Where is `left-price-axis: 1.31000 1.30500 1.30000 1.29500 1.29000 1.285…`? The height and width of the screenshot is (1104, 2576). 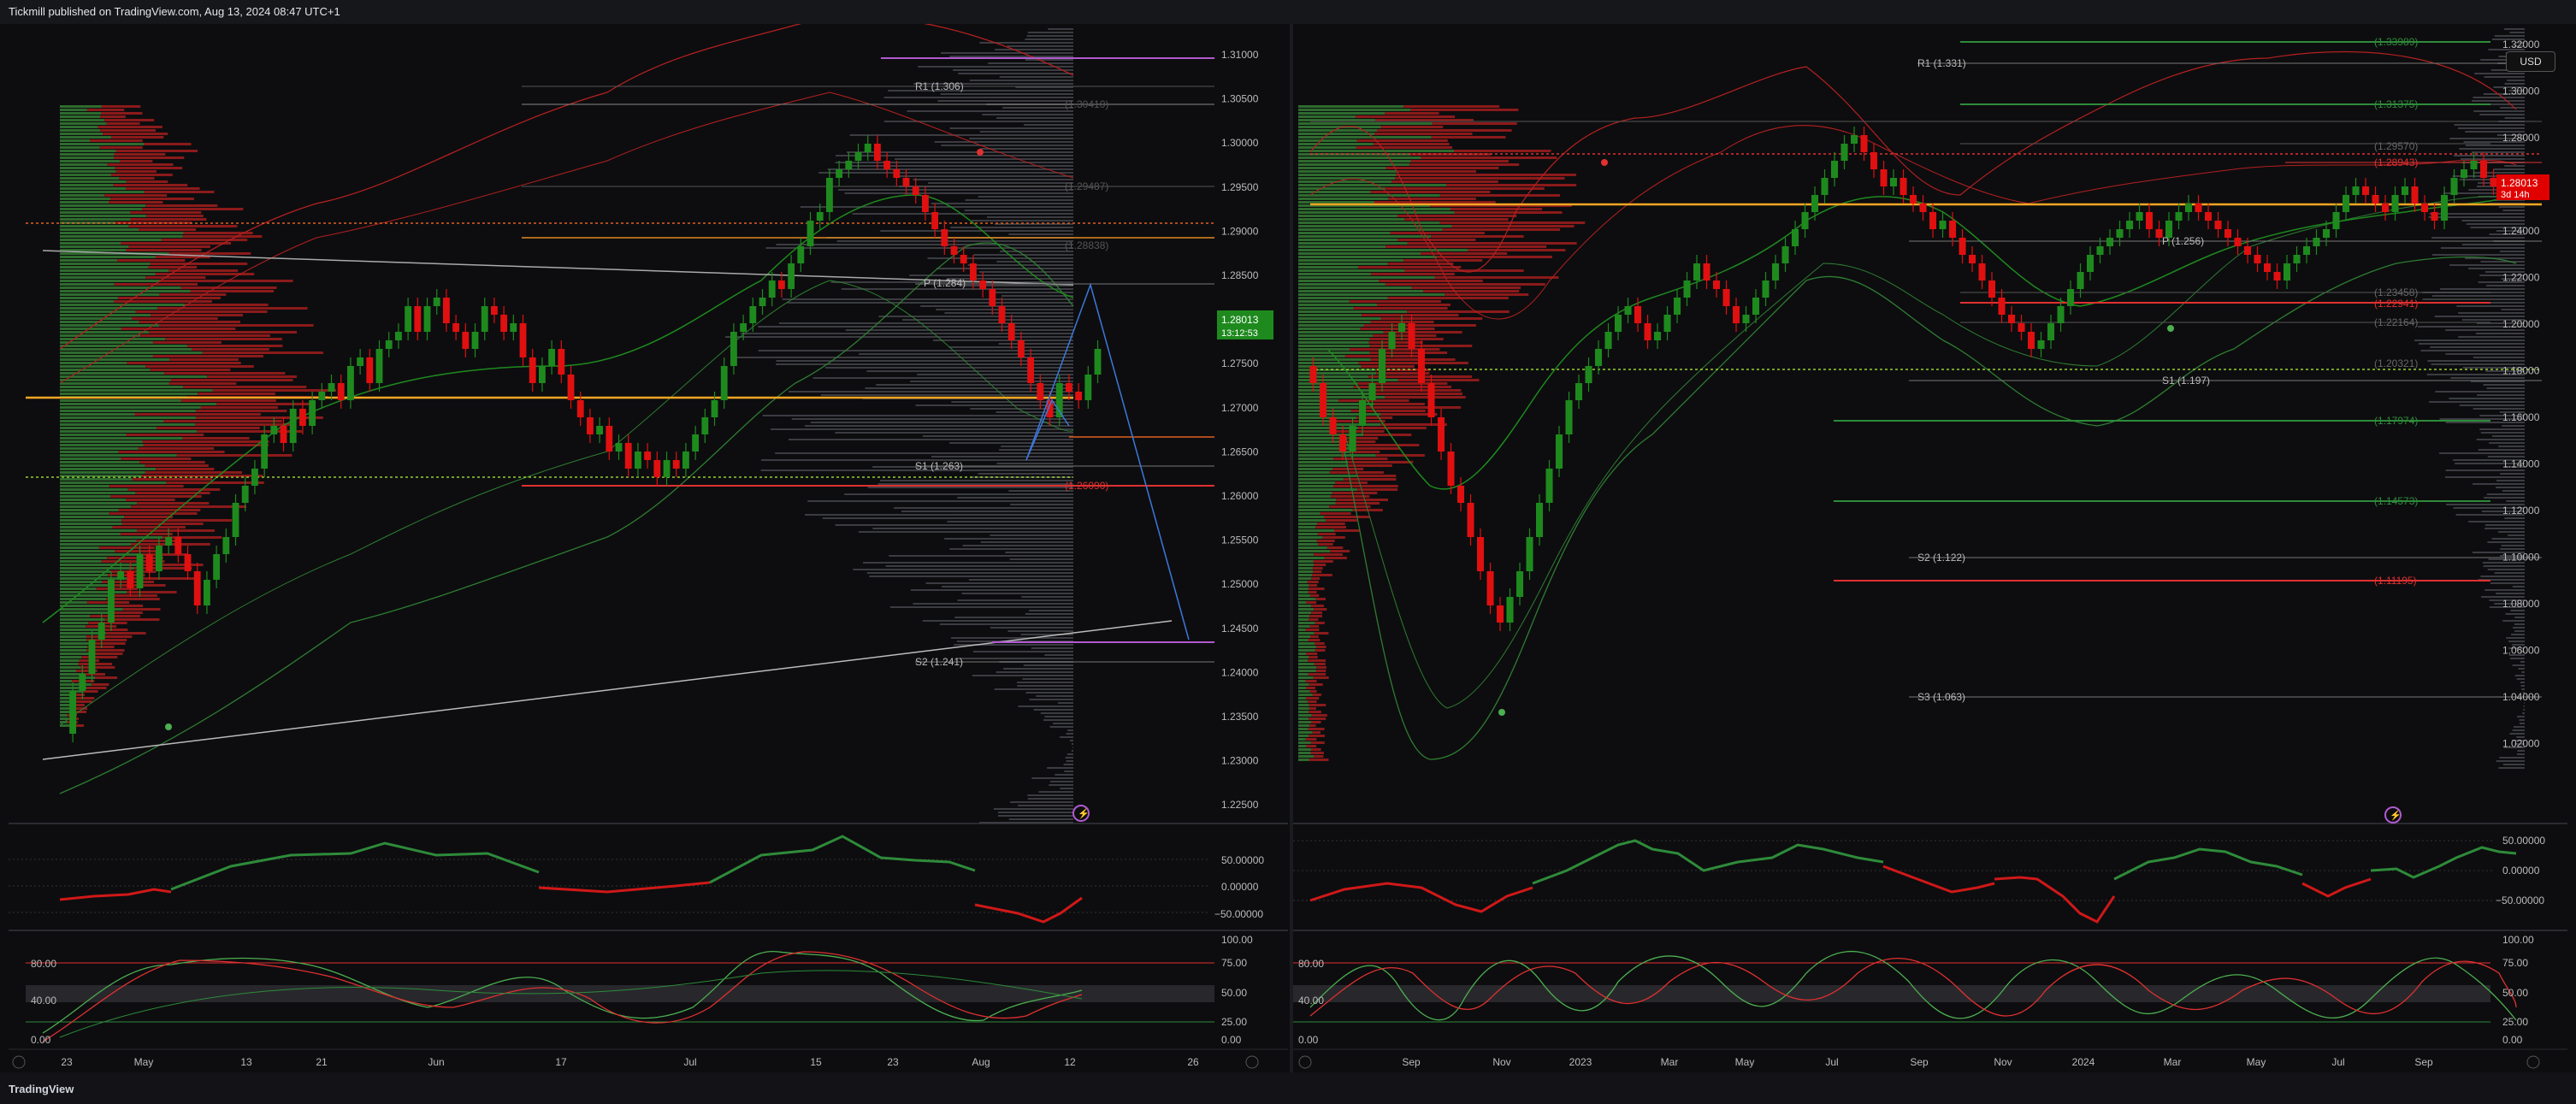 left-price-axis: 1.31000 1.30500 1.30000 1.29500 1.29000 1.285… is located at coordinates (1240, 430).